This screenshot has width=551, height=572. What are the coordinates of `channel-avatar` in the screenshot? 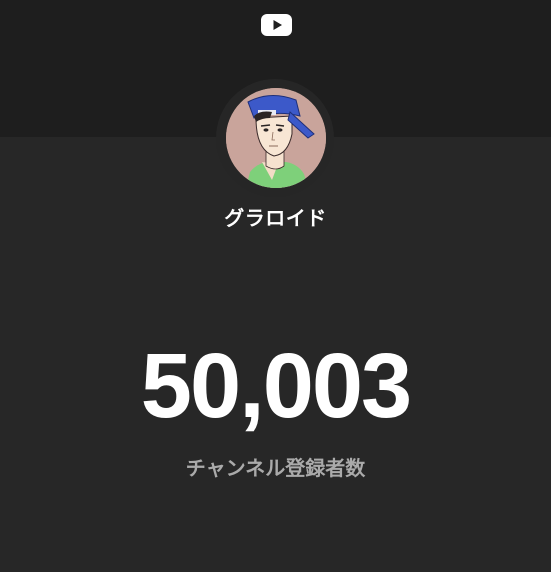 It's located at (276, 138).